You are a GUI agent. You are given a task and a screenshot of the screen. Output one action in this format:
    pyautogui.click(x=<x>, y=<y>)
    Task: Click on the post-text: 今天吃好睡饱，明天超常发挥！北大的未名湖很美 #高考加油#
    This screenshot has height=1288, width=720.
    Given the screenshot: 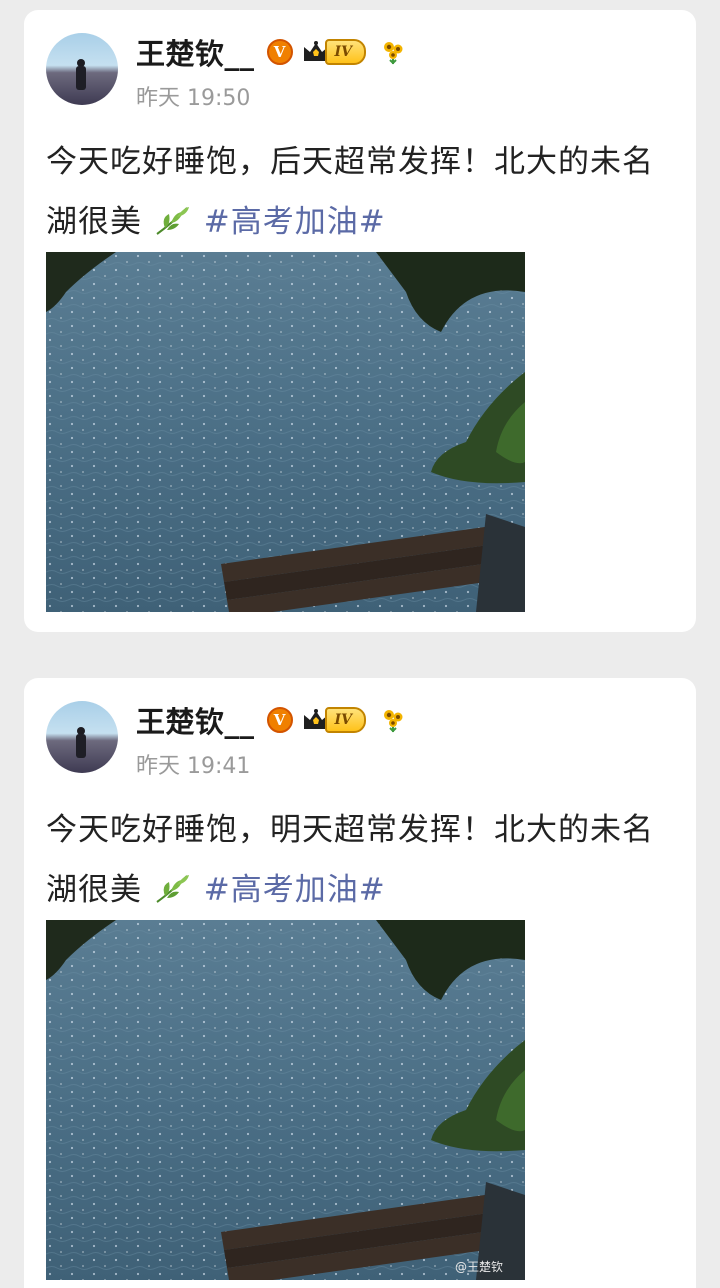 What is the action you would take?
    pyautogui.click(x=361, y=860)
    